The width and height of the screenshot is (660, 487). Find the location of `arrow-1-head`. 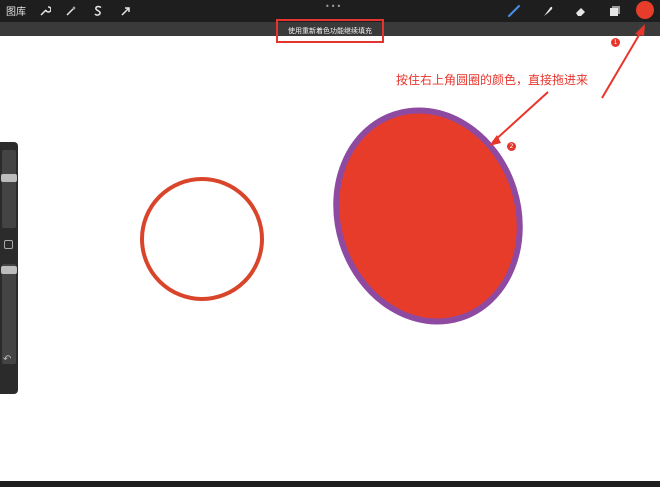

arrow-1-head is located at coordinates (640, 30).